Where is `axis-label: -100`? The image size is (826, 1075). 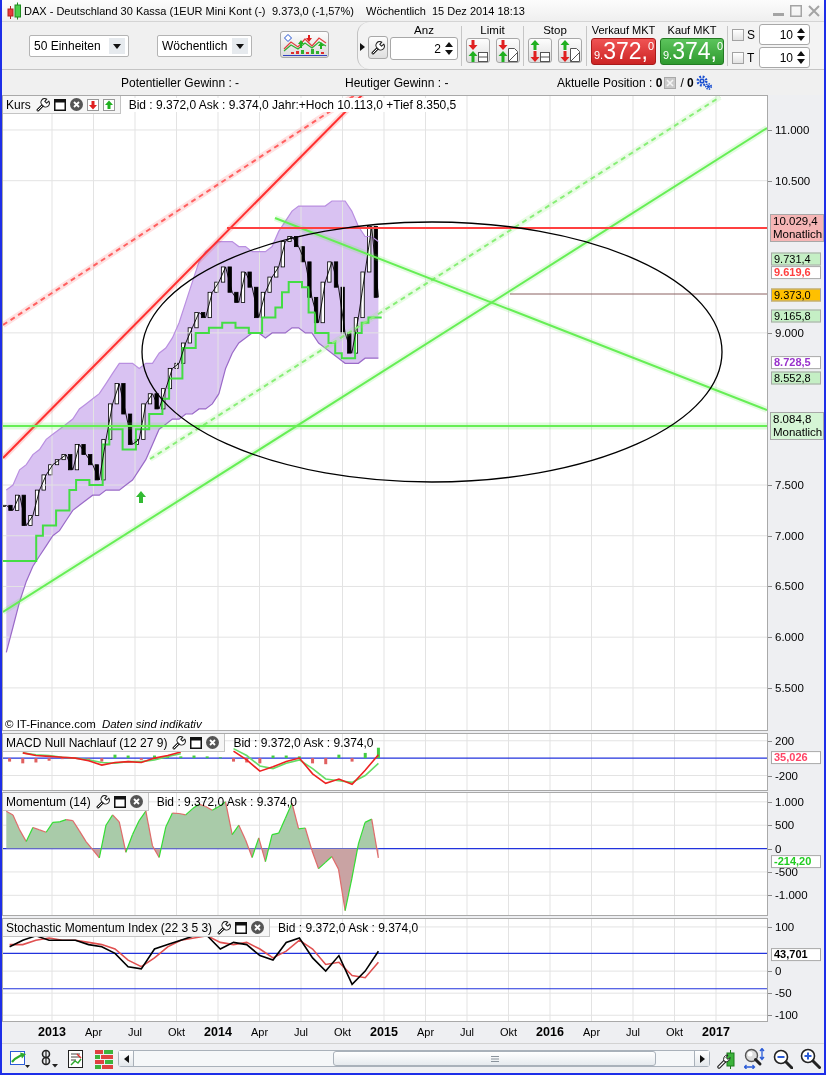
axis-label: -100 is located at coordinates (787, 1015).